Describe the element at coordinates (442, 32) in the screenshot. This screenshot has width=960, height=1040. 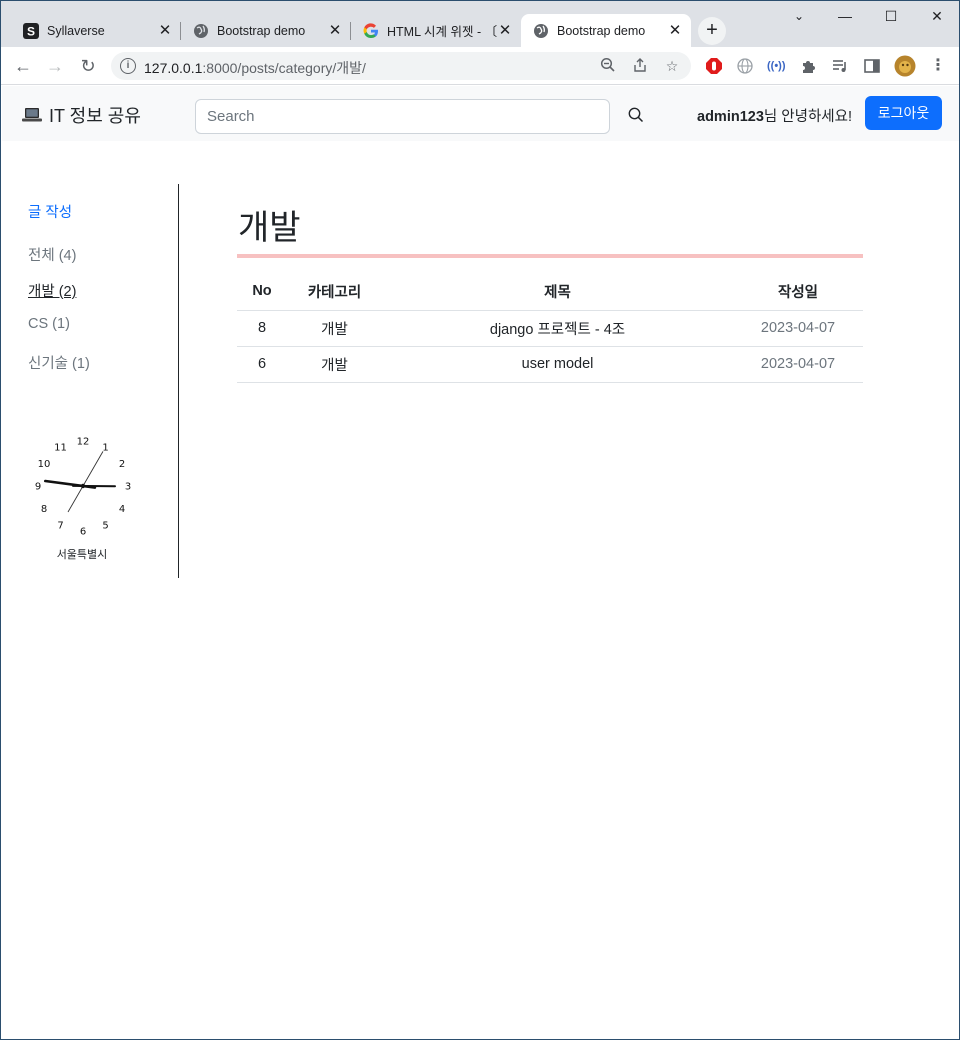
I see `tab-label: HTML 시계 위젯 - 〔` at that location.